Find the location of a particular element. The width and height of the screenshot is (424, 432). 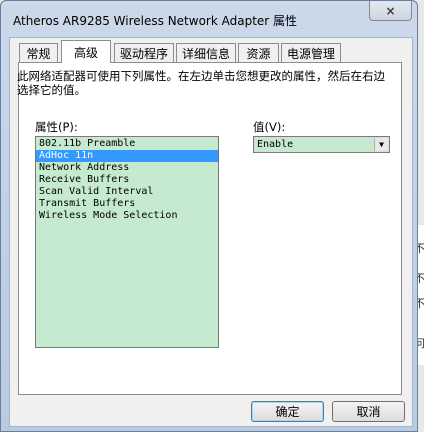

tab-driver: 驱动程序 is located at coordinates (144, 53).